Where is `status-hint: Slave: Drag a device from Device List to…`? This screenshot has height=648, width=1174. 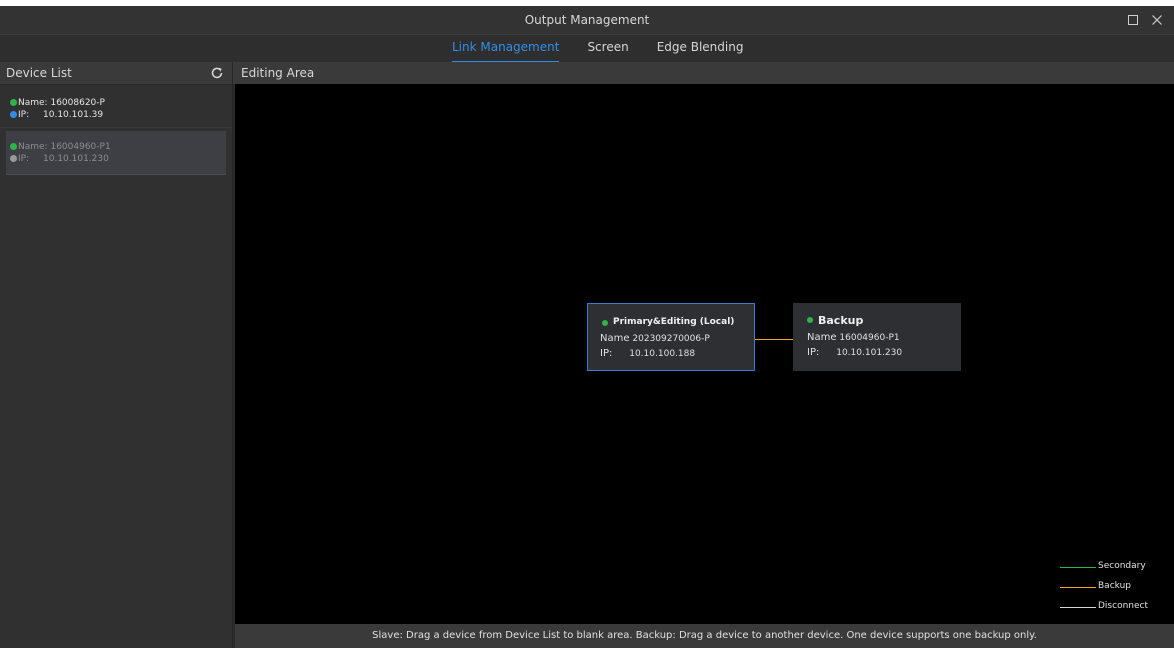
status-hint: Slave: Drag a device from Device List to… is located at coordinates (704, 636).